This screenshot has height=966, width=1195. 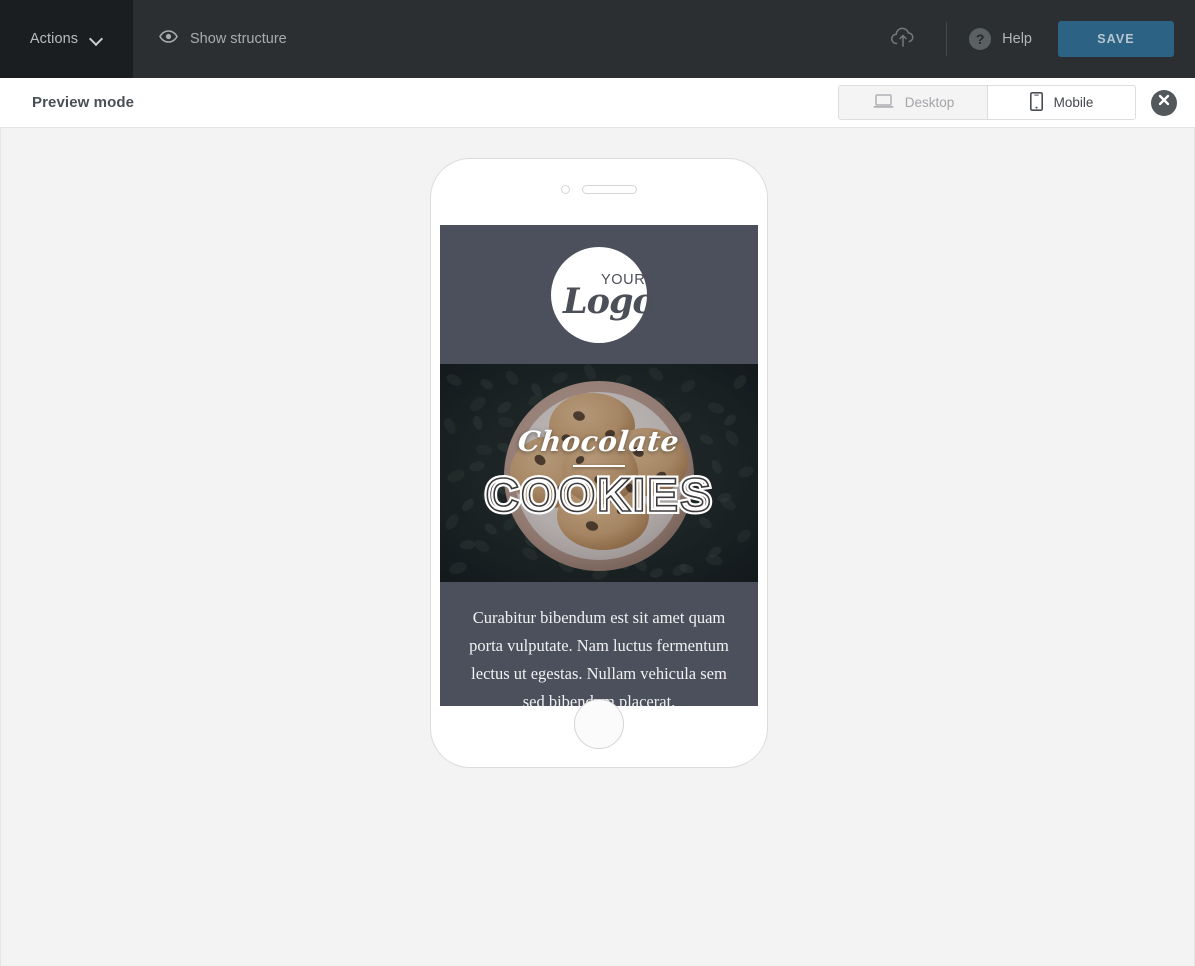 I want to click on phone-home-button, so click(x=599, y=724).